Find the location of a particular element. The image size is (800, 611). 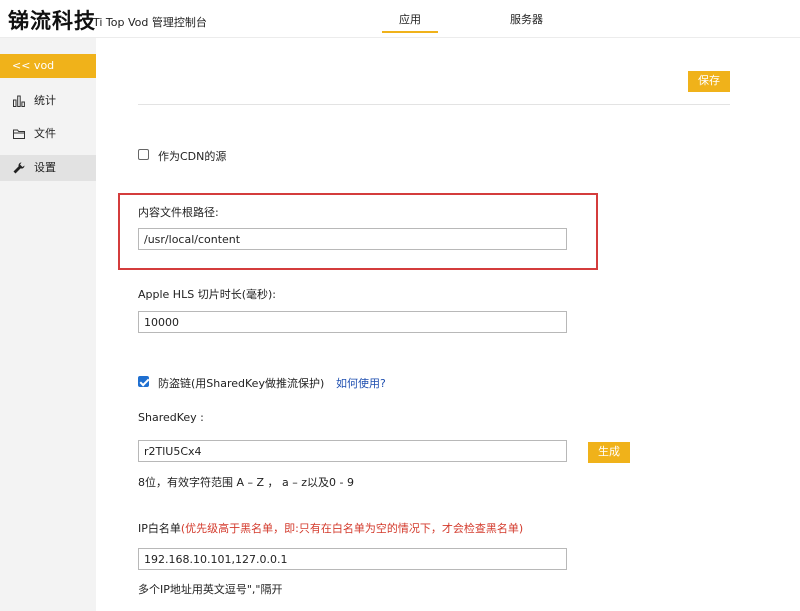

shared-key-label: SharedKey : is located at coordinates (171, 417).